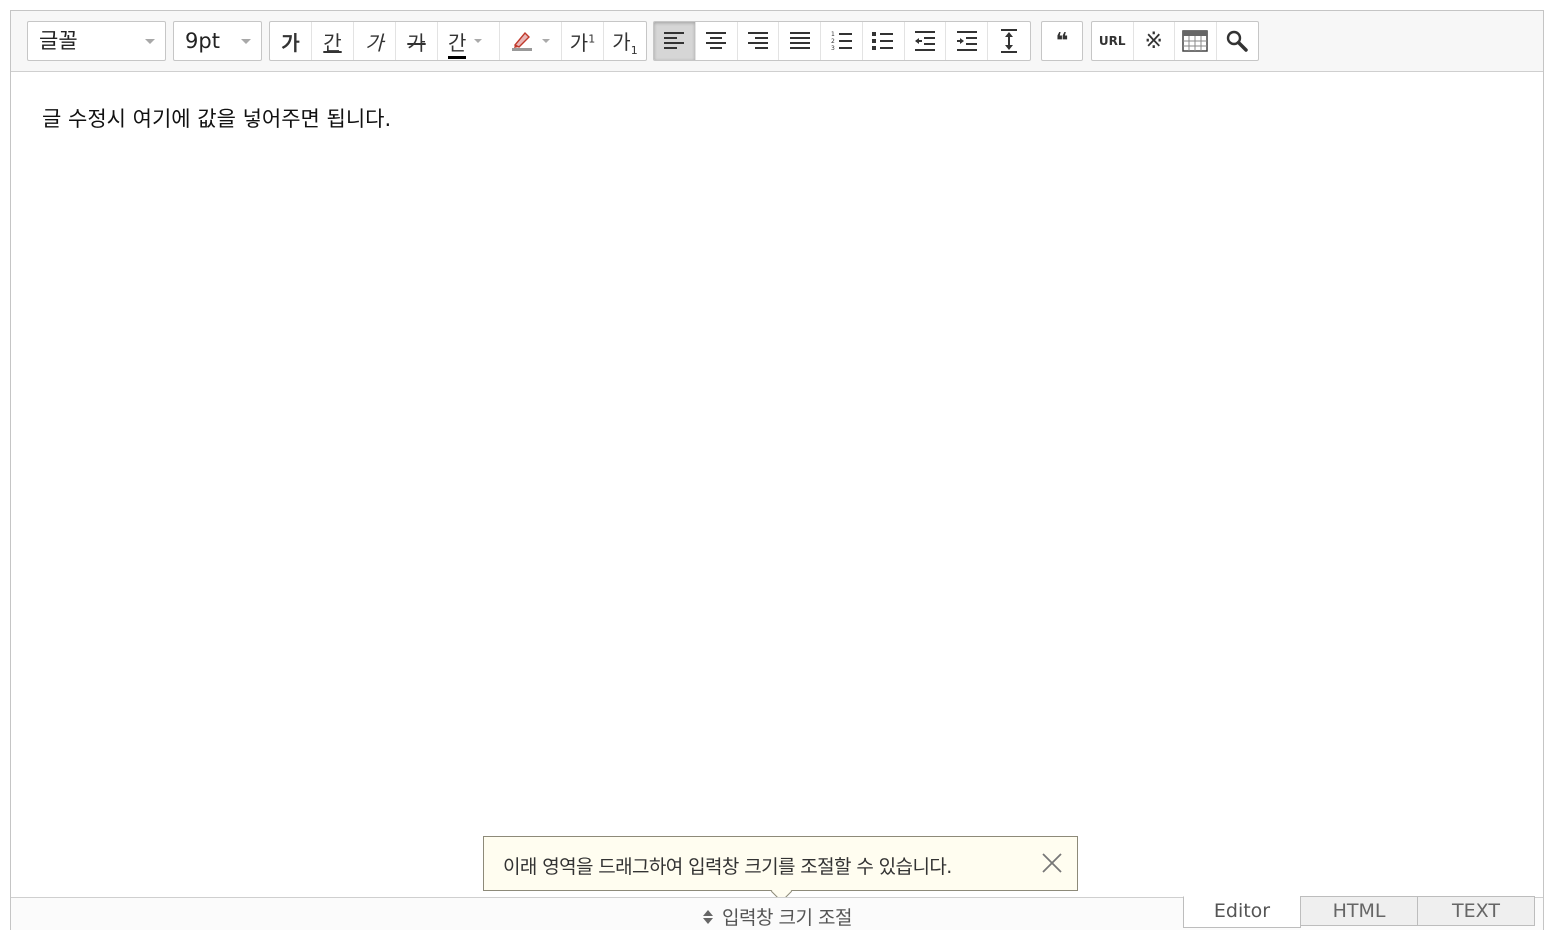 The height and width of the screenshot is (944, 1564). What do you see at coordinates (96, 41) in the screenshot?
I see `font-family-select: 글꼴` at bounding box center [96, 41].